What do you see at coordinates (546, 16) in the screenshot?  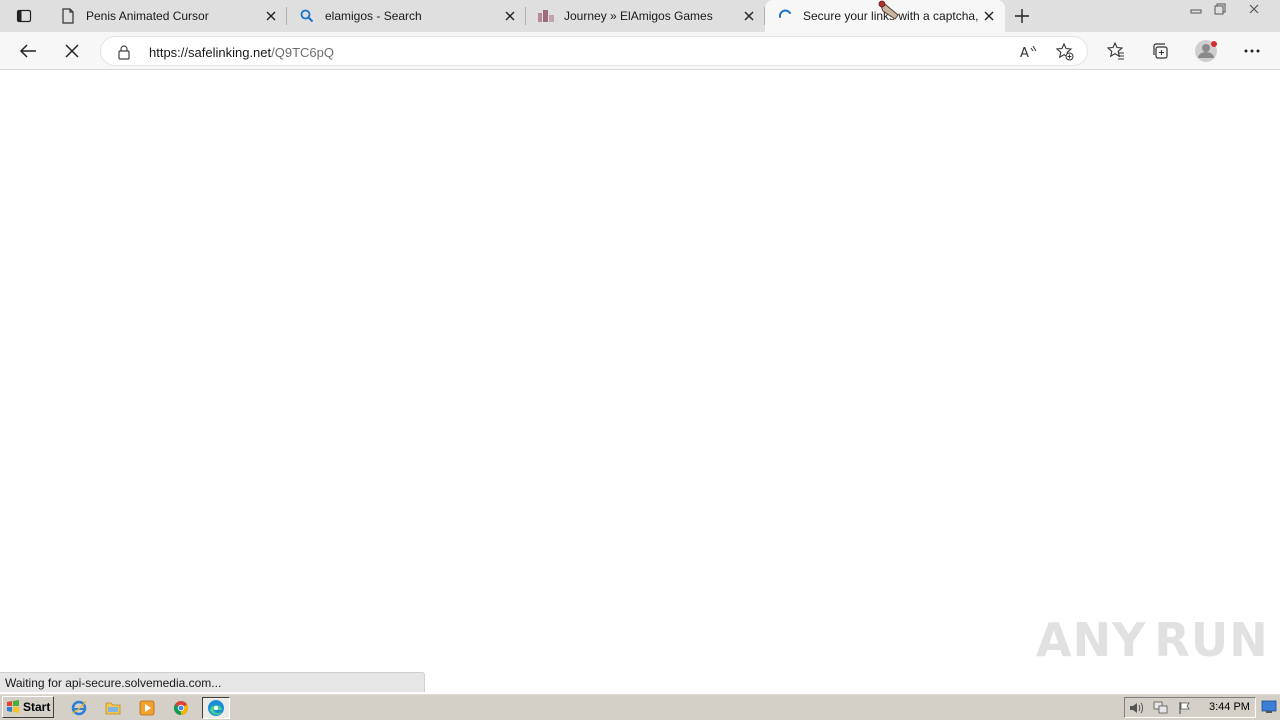 I see `site-favicon` at bounding box center [546, 16].